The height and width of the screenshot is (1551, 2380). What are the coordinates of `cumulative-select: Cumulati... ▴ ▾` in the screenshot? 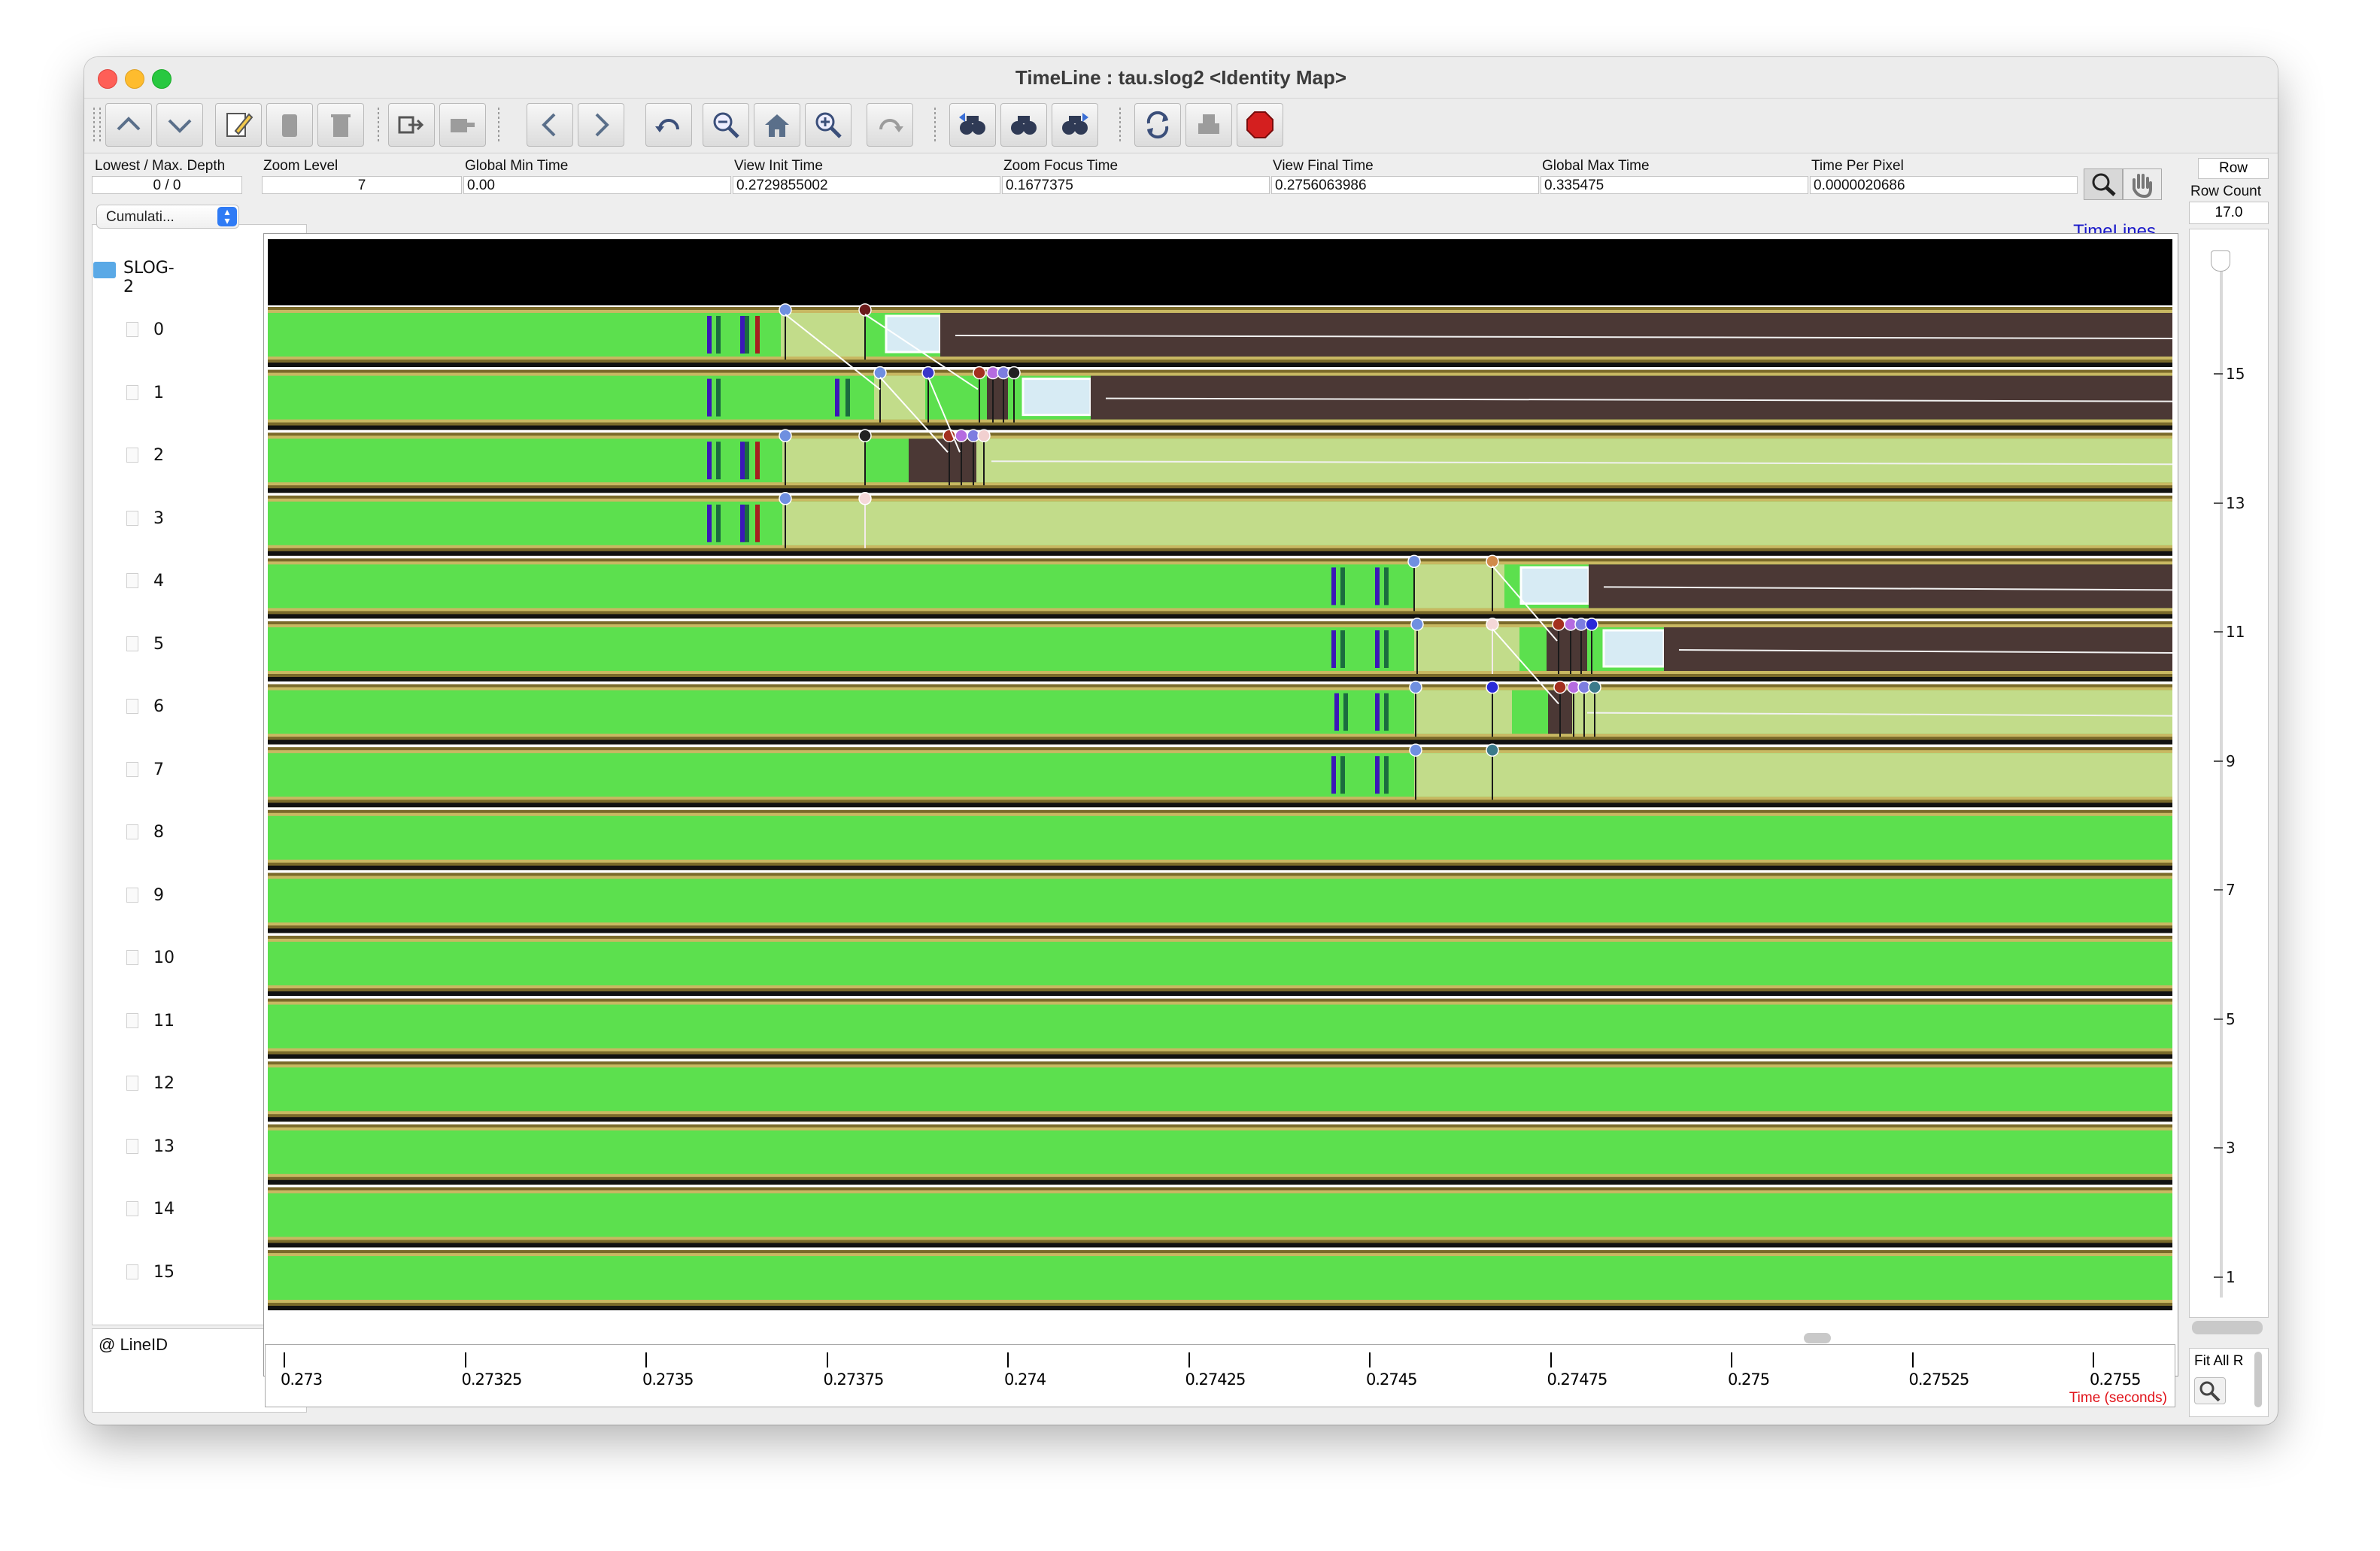 It's located at (167, 217).